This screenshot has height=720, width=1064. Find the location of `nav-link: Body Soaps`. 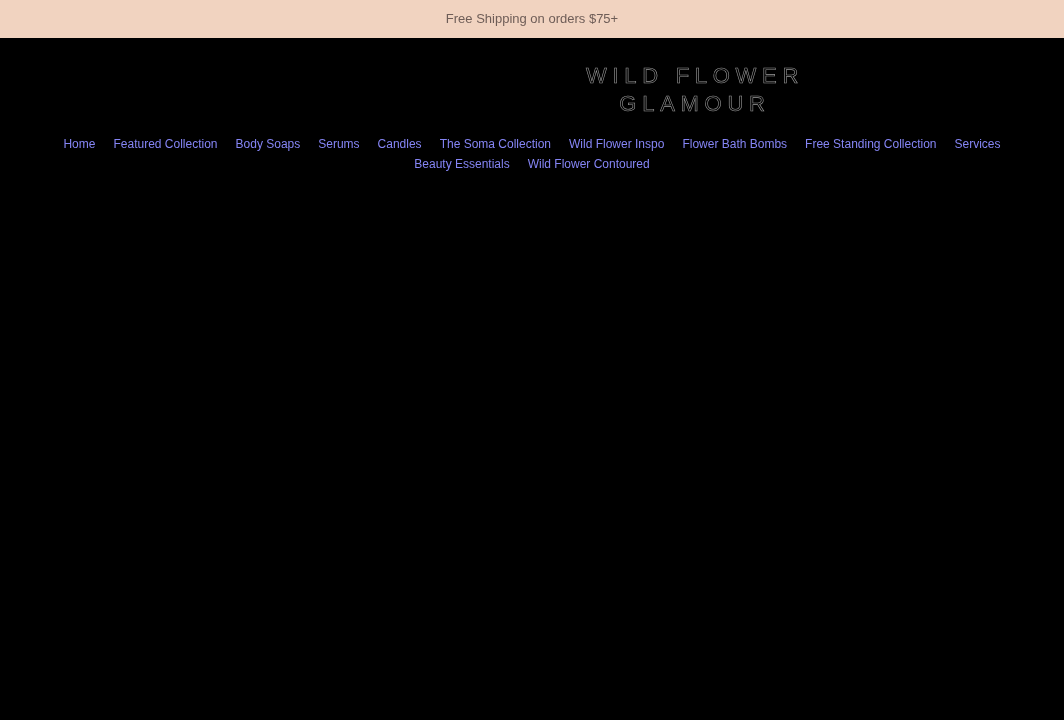

nav-link: Body Soaps is located at coordinates (268, 144).